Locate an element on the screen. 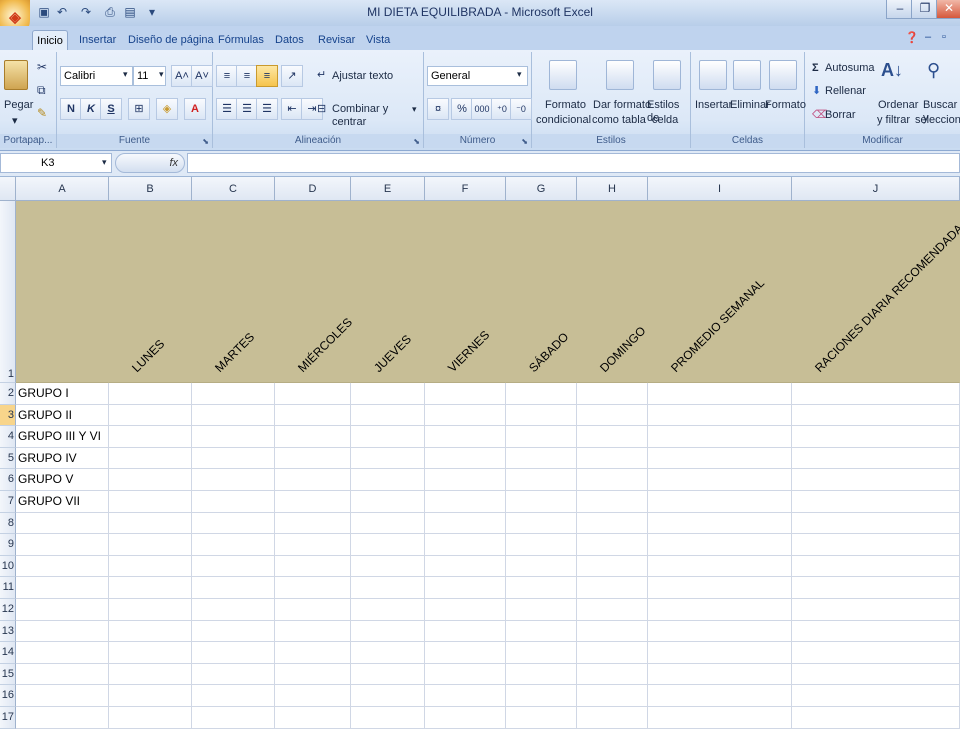  column-header-f: F is located at coordinates (465, 189).